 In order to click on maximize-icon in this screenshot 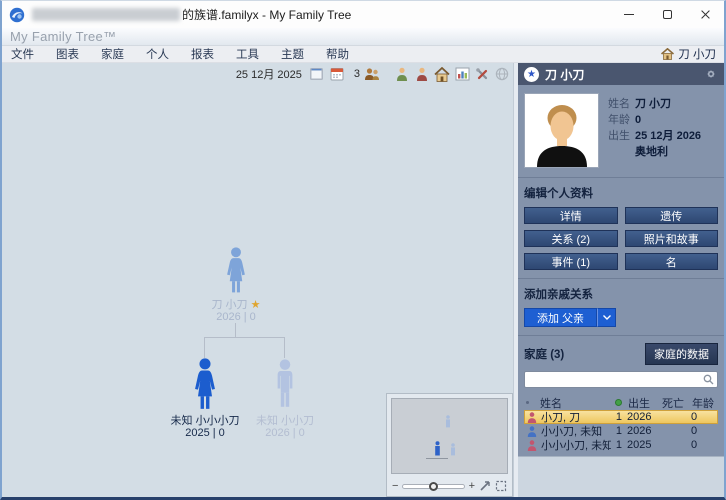, I will do `click(667, 14)`.